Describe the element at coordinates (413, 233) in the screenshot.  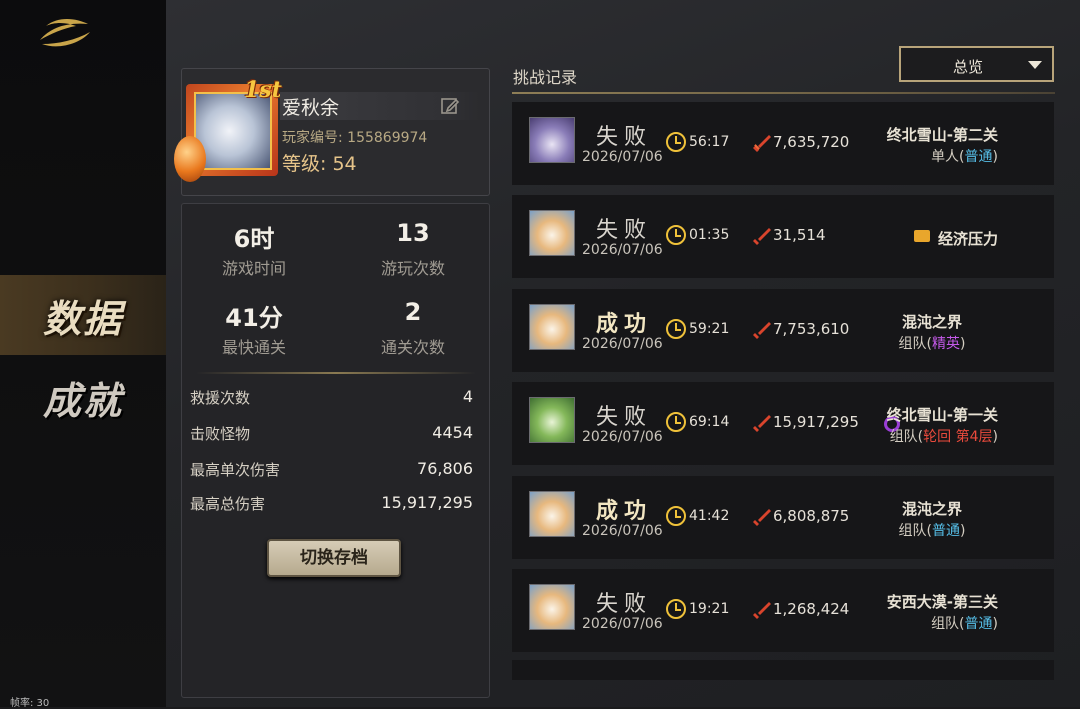
I see `play-count-value: 13` at that location.